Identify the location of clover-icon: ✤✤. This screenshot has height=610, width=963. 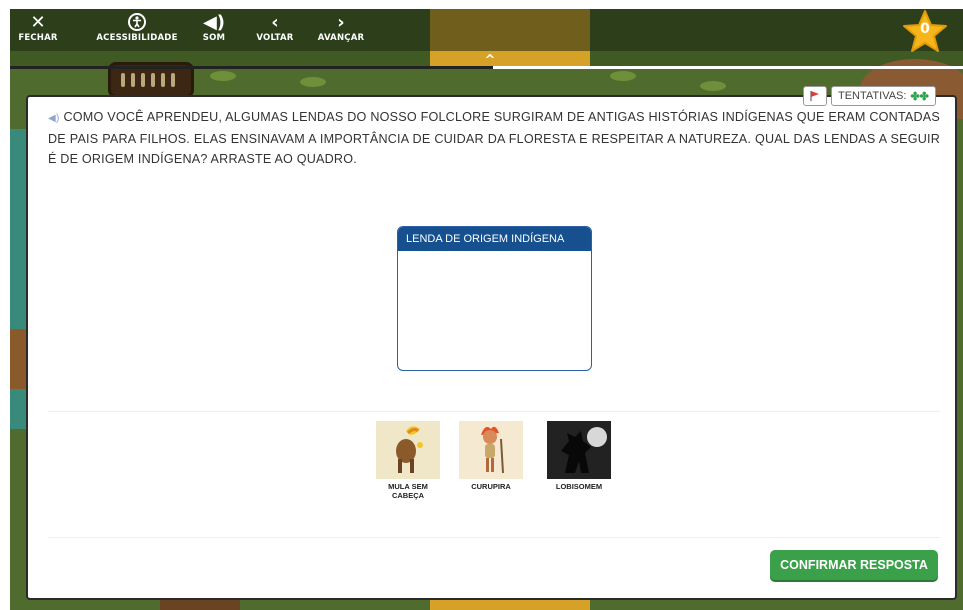
(919, 96).